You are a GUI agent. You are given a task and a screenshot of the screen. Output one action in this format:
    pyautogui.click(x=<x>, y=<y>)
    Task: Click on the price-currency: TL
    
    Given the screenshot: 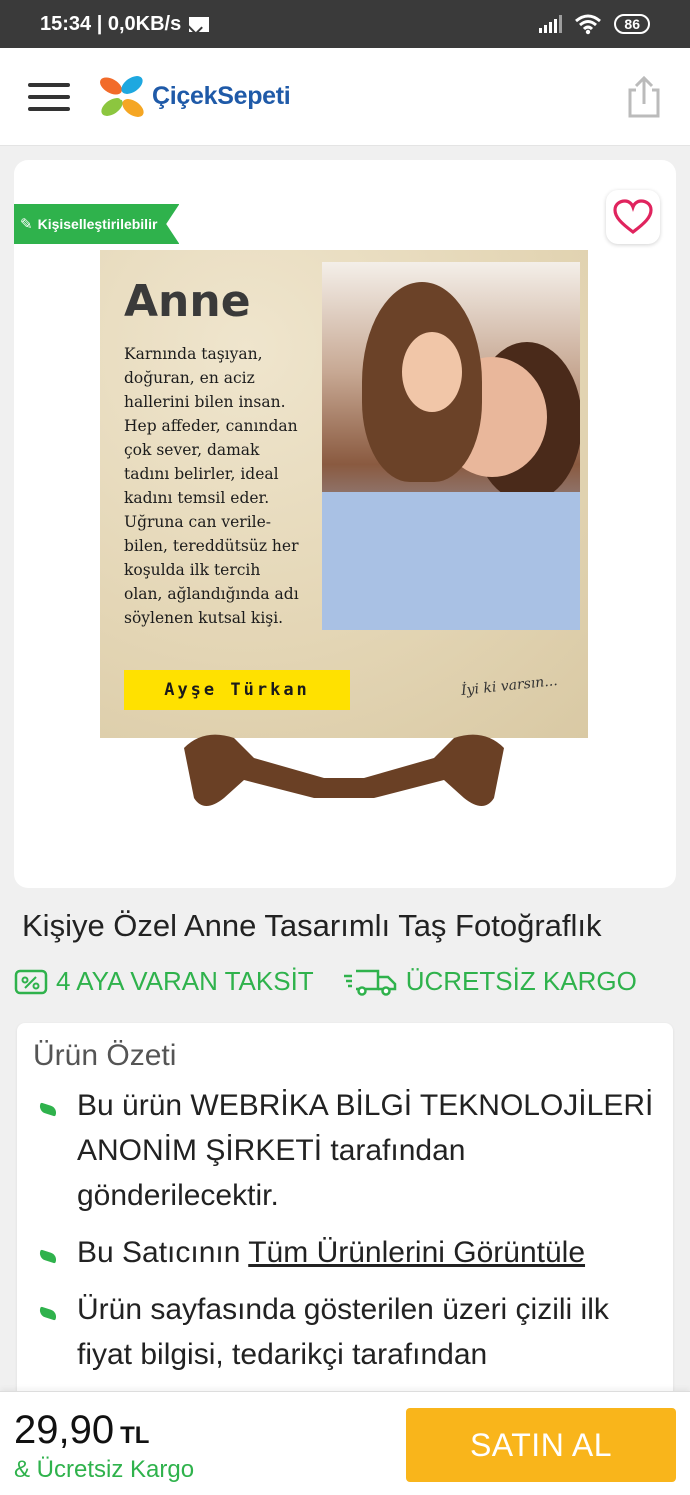 What is the action you would take?
    pyautogui.click(x=135, y=1435)
    